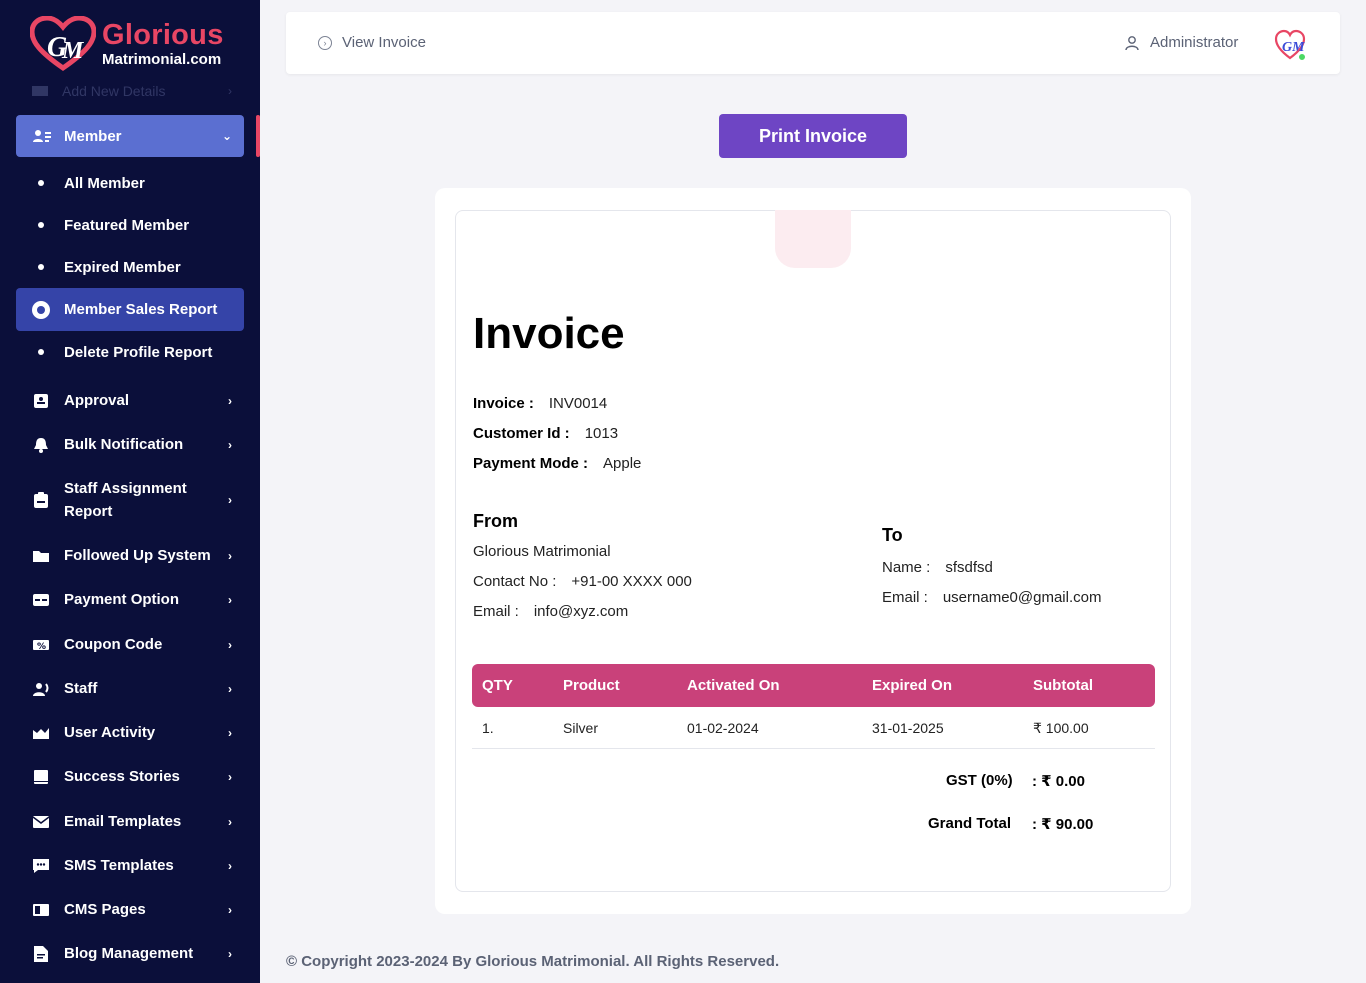  What do you see at coordinates (41, 600) in the screenshot?
I see `card-icon` at bounding box center [41, 600].